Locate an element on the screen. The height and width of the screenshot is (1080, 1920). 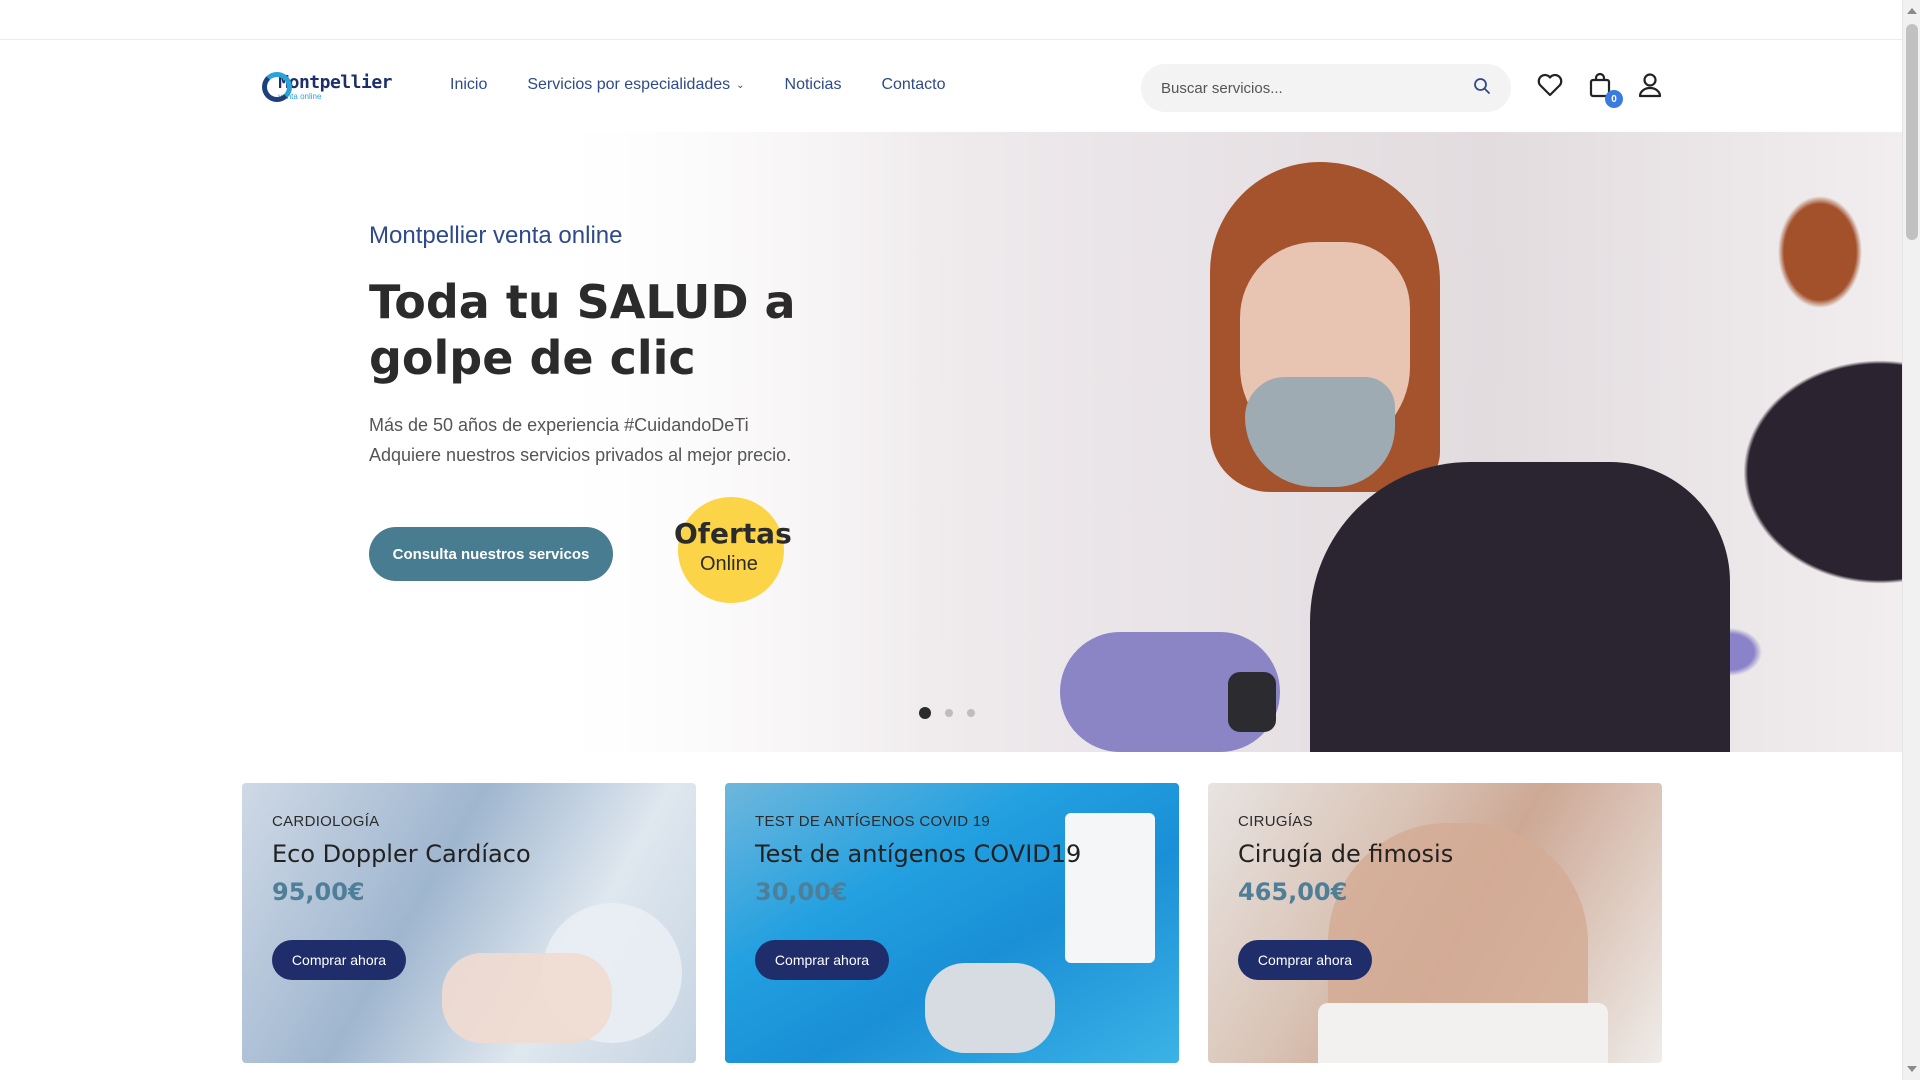
search-icon is located at coordinates (1482, 88).